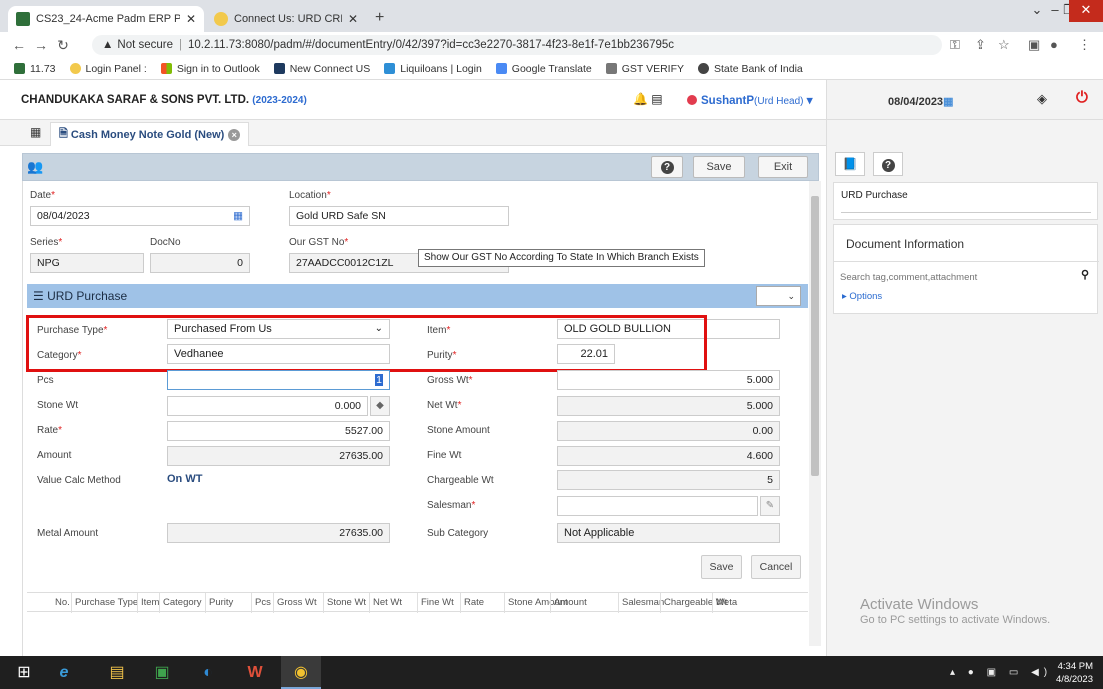 This screenshot has height=689, width=1103. What do you see at coordinates (255, 673) in the screenshot?
I see `wps-icon: W` at bounding box center [255, 673].